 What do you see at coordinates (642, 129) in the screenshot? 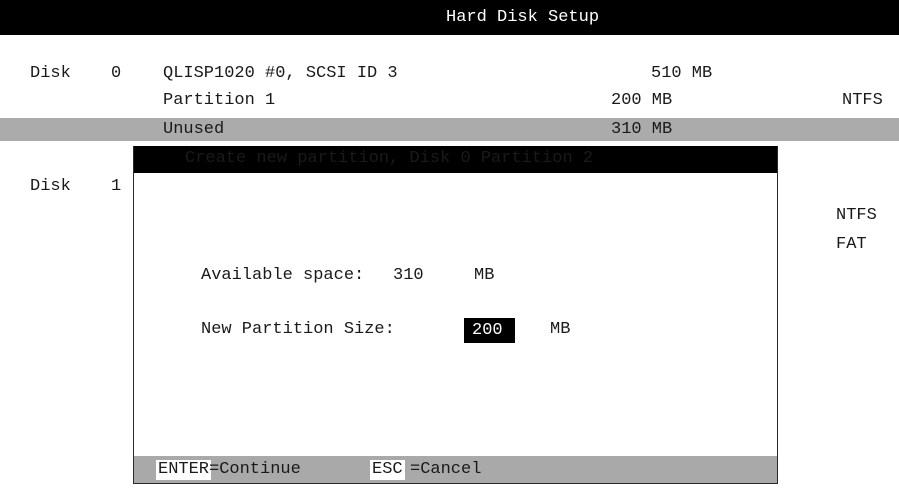
I see `partition-size: 310 MB` at bounding box center [642, 129].